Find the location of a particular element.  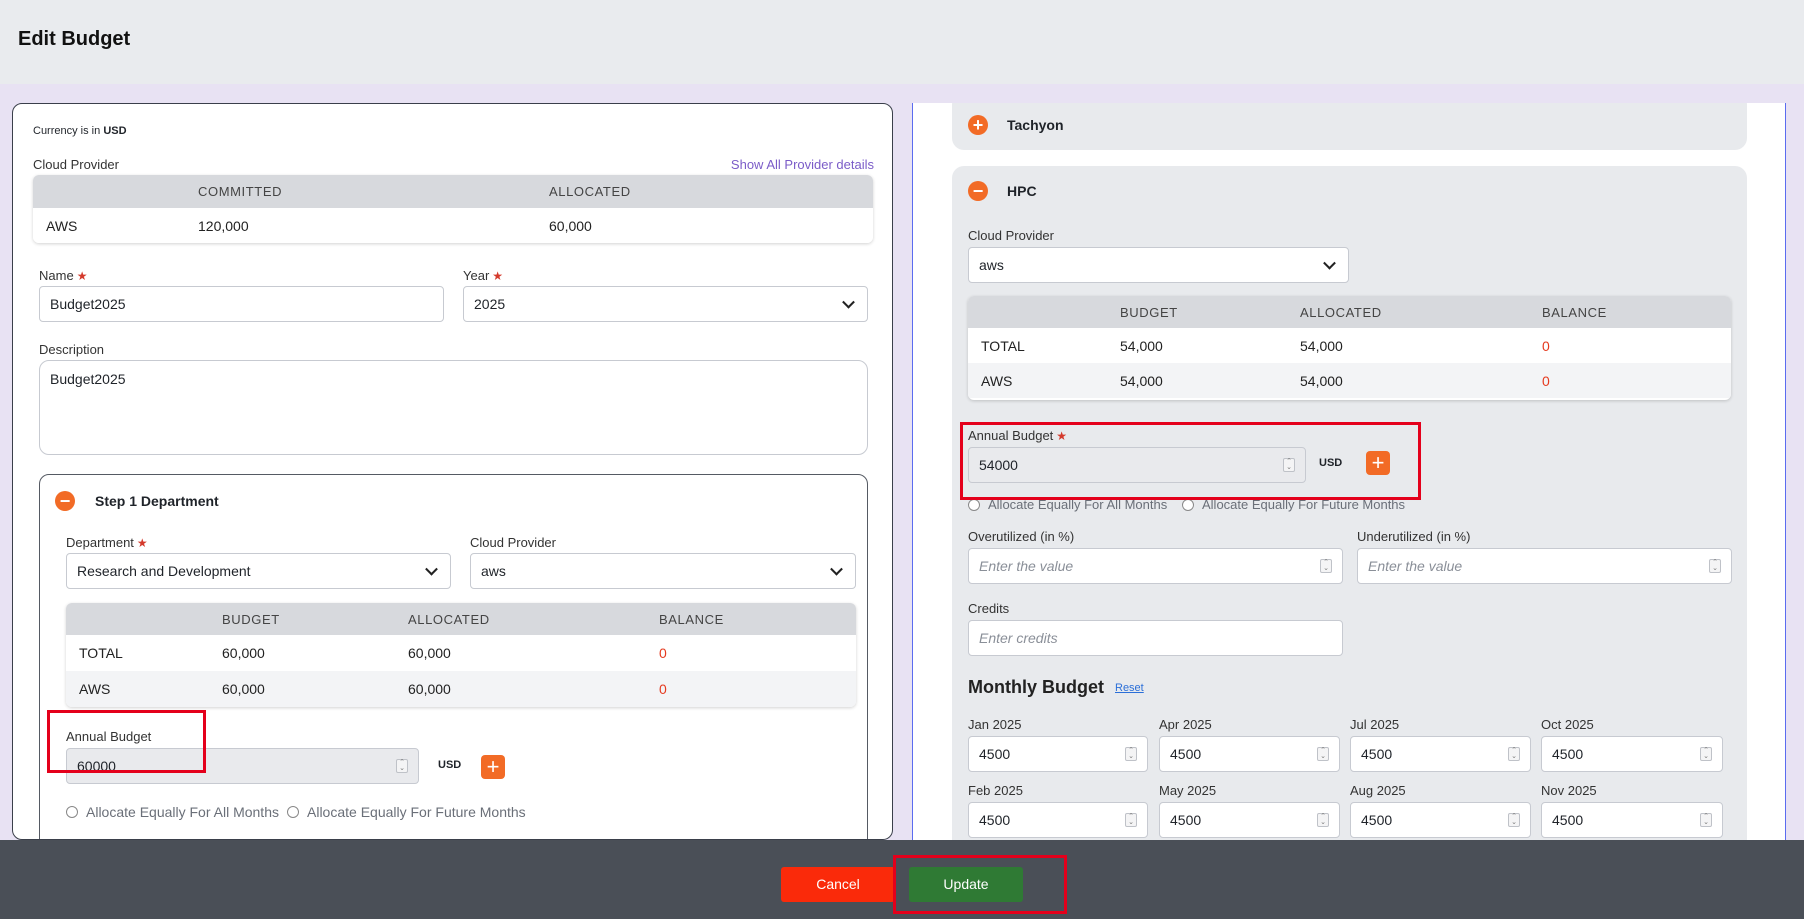

highlight-hpc-annual-budget is located at coordinates (1190, 461).